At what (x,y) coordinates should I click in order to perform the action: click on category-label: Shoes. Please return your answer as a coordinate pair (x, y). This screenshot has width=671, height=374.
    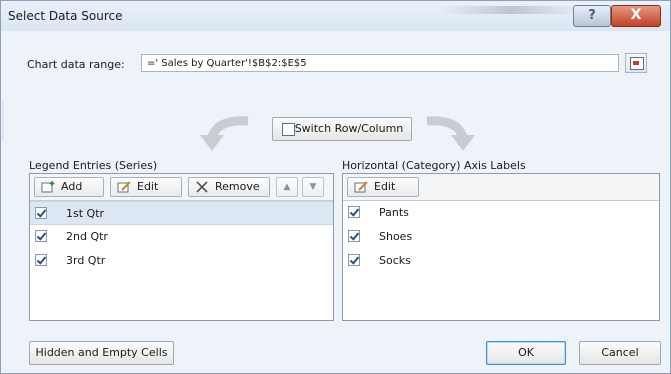
    Looking at the image, I should click on (396, 236).